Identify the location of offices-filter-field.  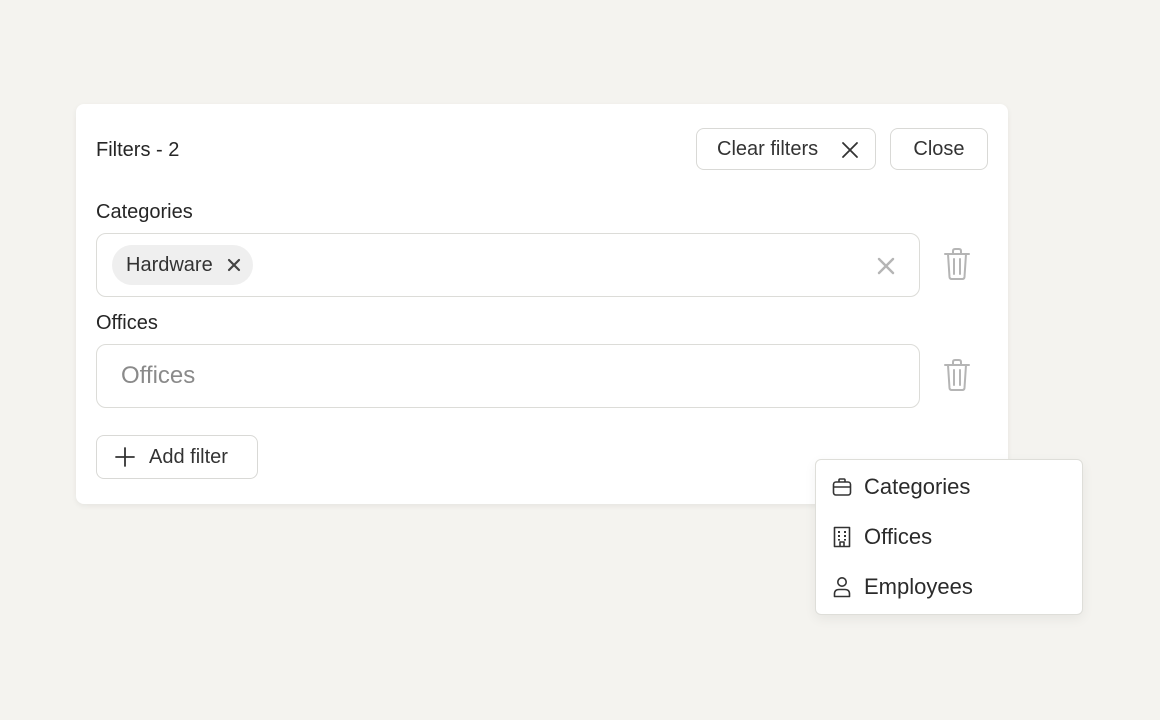
(508, 376).